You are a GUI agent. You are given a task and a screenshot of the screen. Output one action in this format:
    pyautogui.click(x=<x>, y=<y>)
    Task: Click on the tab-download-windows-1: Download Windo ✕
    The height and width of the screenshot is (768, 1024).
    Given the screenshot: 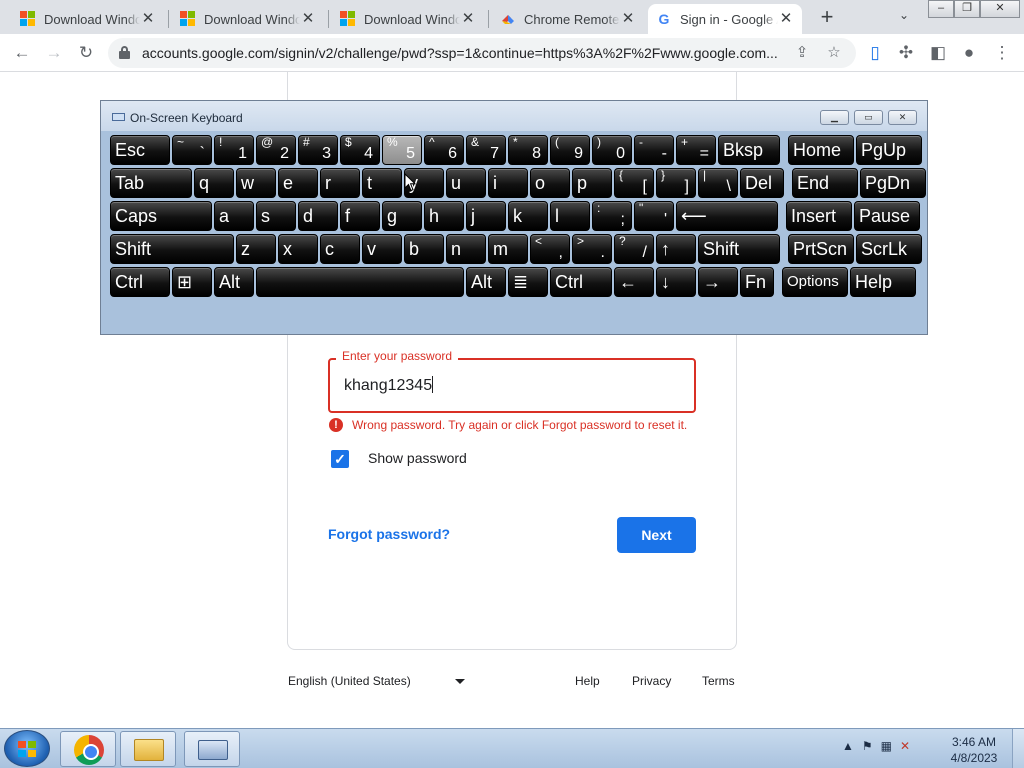 What is the action you would take?
    pyautogui.click(x=88, y=19)
    